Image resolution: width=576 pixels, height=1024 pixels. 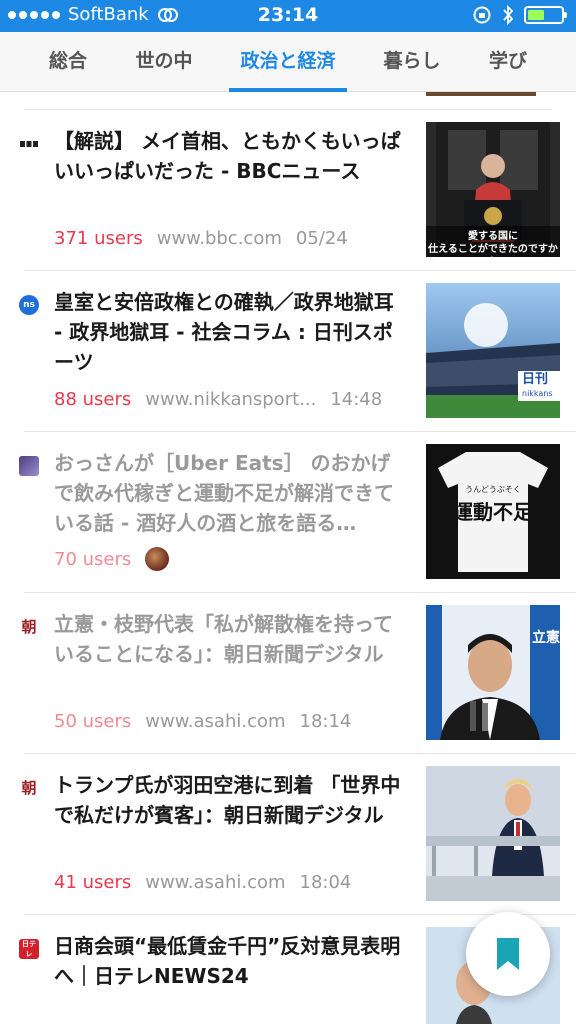 What do you see at coordinates (92, 399) in the screenshot?
I see `bookmark-users: 88 users` at bounding box center [92, 399].